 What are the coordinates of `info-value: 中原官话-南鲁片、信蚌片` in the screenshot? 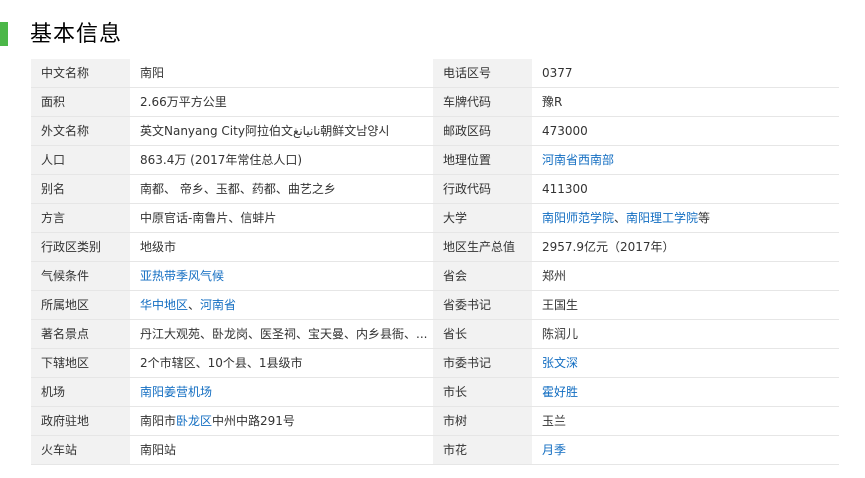 It's located at (281, 218).